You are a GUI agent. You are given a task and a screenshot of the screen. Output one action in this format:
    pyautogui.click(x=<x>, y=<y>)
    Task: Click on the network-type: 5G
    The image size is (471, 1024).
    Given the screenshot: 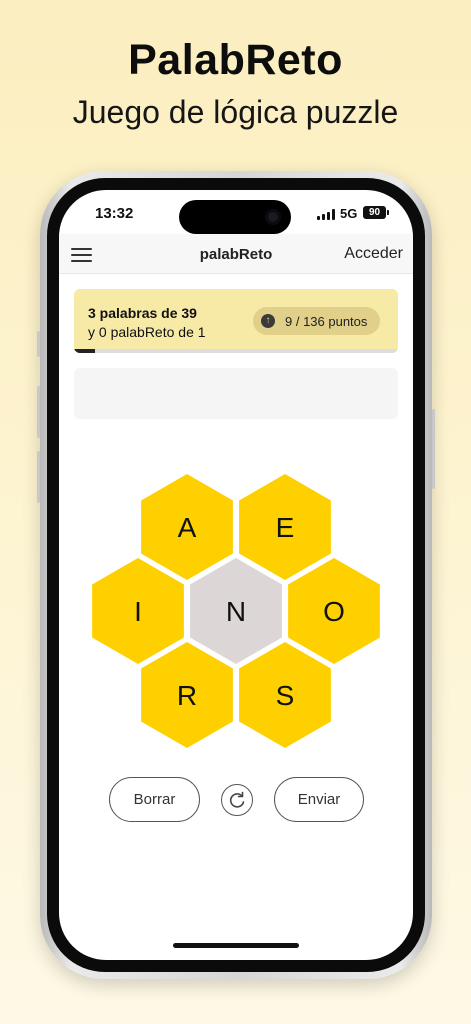 What is the action you would take?
    pyautogui.click(x=349, y=213)
    